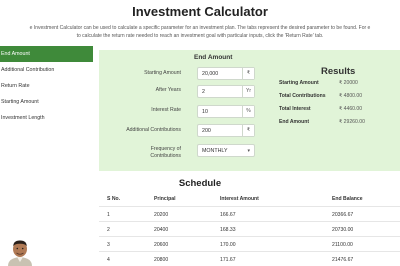 The image size is (400, 266). Describe the element at coordinates (200, 11) in the screenshot. I see `page-title: Investment Calculator` at that location.